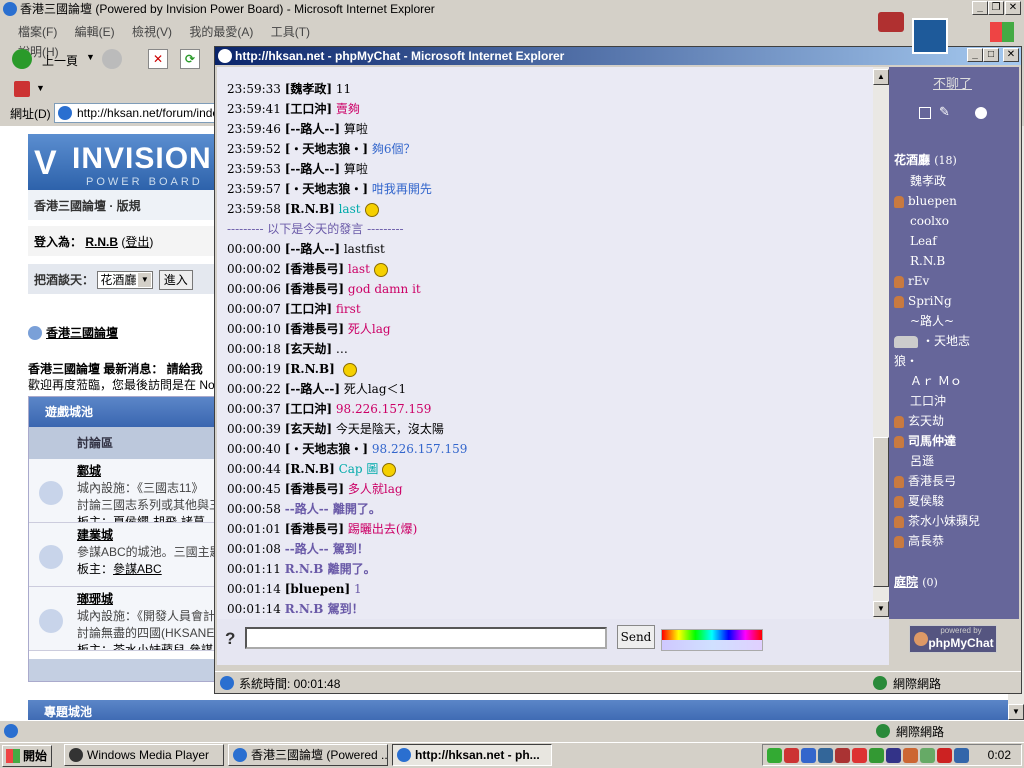 This screenshot has height=768, width=1024. I want to click on forward-icon, so click(112, 59).